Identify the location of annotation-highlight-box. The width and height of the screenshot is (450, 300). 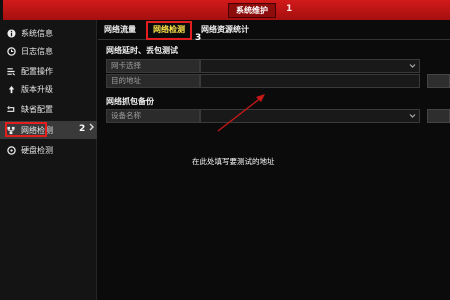
(26, 129).